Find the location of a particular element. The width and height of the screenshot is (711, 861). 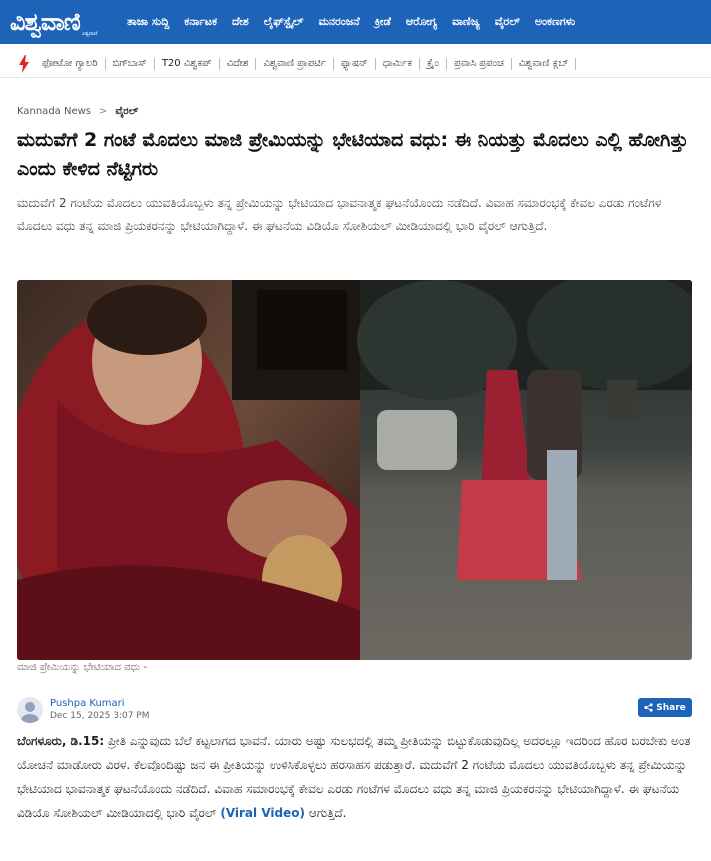

nav-item-entertainment: ಮನರಂಜನೆ is located at coordinates (338, 22).